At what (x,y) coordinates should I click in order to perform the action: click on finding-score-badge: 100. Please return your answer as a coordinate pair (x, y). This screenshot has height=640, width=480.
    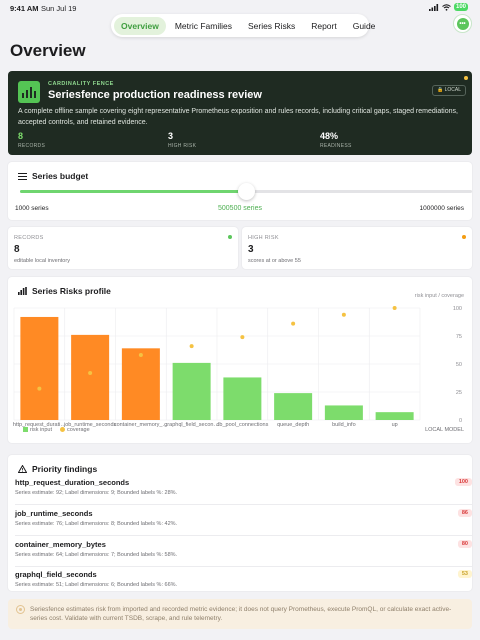
    Looking at the image, I should click on (463, 482).